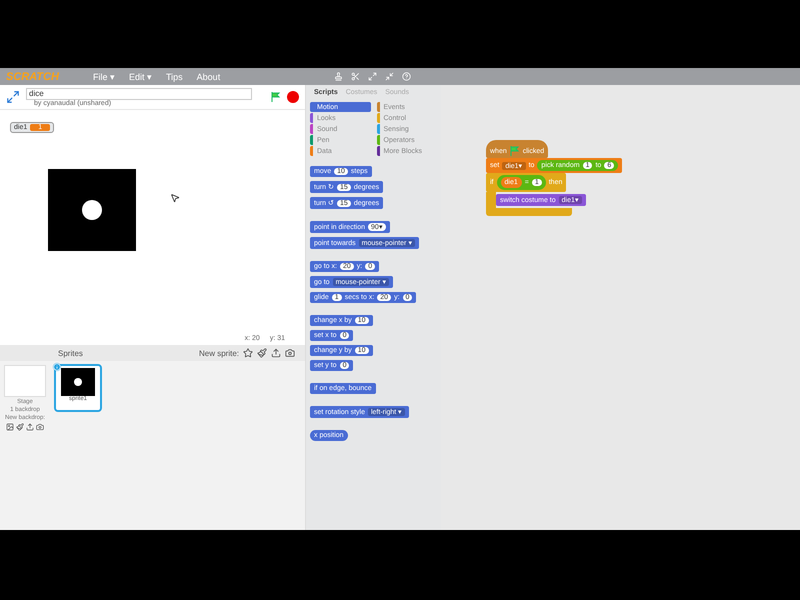  I want to click on info-icon, so click(57, 367).